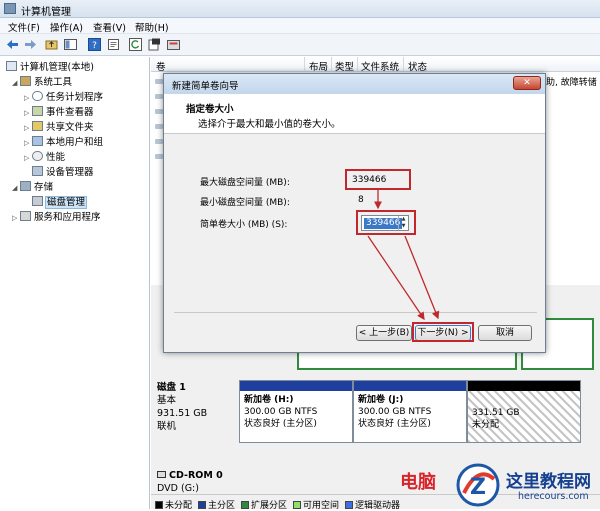 Image resolution: width=600 pixels, height=511 pixels. Describe the element at coordinates (182, 413) in the screenshot. I see `disk-1-size: 931.51 GB` at that location.